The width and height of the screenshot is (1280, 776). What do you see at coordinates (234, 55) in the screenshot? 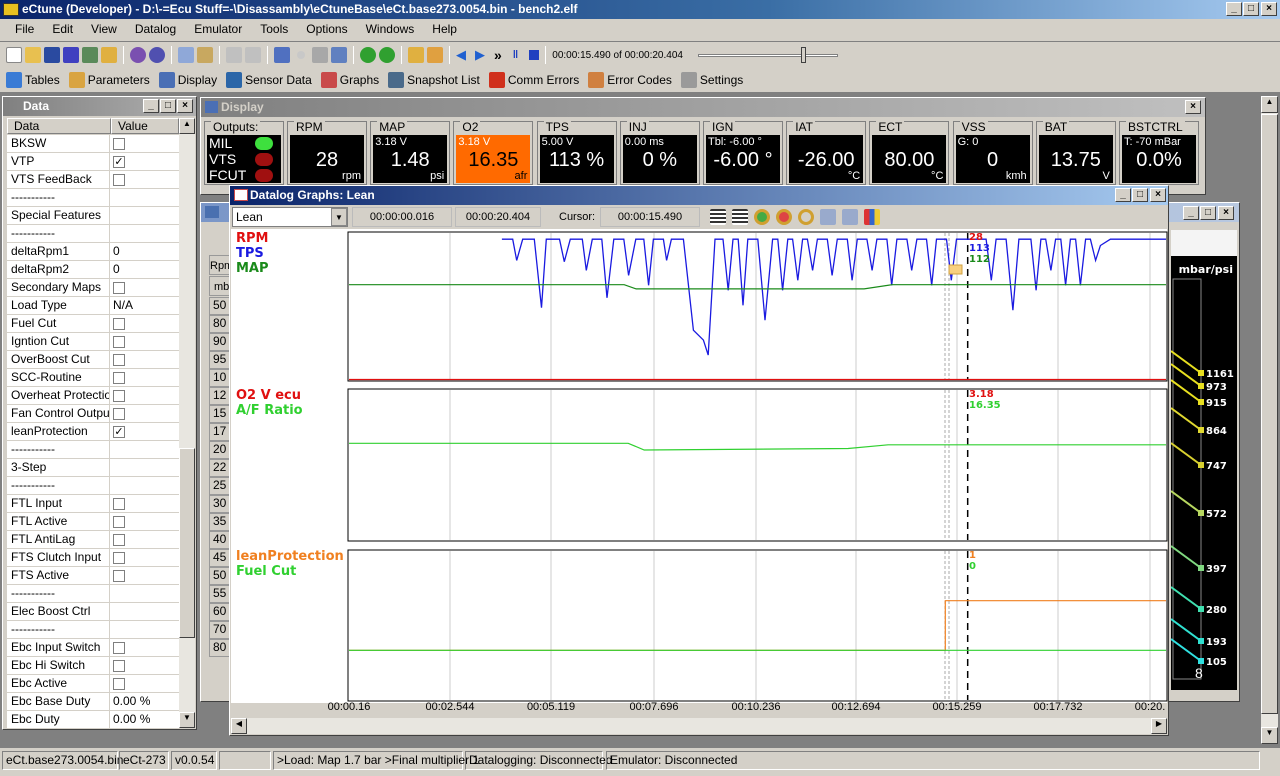
I see `undo-icon` at bounding box center [234, 55].